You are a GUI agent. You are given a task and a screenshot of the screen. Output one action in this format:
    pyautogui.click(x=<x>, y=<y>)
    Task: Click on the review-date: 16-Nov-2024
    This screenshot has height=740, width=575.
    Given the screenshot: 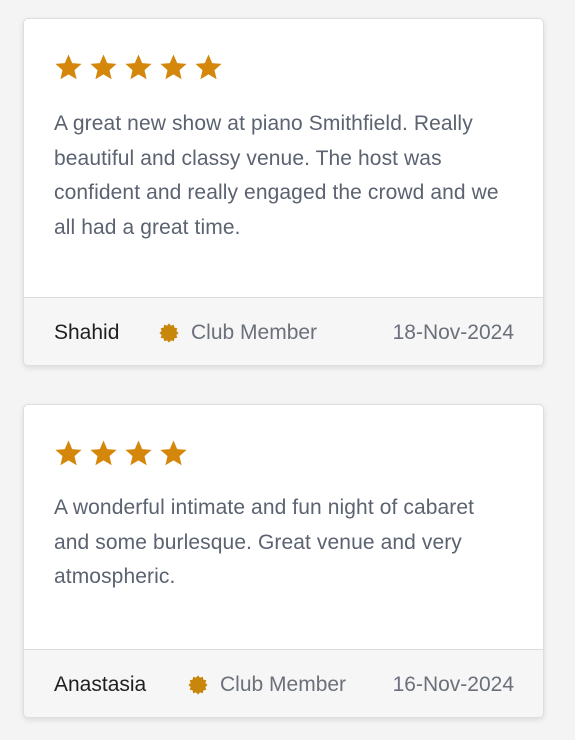 What is the action you would take?
    pyautogui.click(x=453, y=684)
    